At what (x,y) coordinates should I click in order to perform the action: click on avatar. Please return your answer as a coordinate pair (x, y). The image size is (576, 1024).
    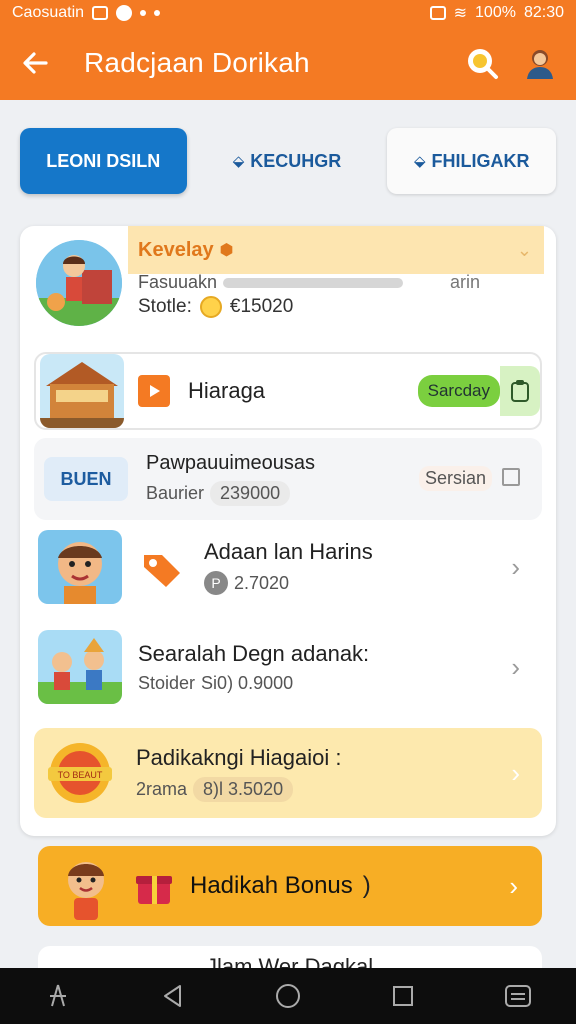
    Looking at the image, I should click on (79, 283).